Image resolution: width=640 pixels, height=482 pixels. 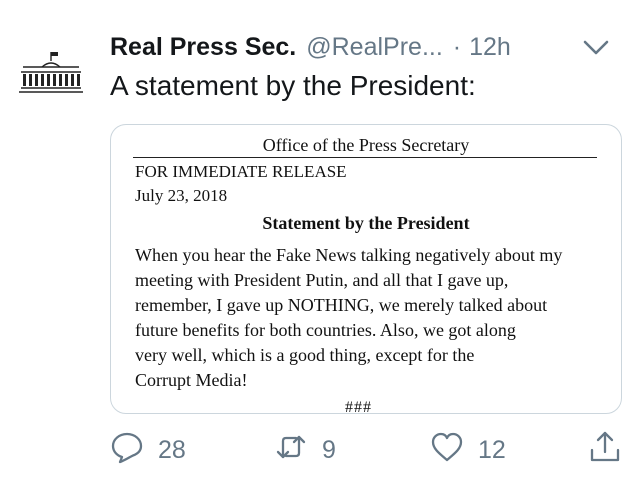 I want to click on retweet-icon, so click(x=291, y=450).